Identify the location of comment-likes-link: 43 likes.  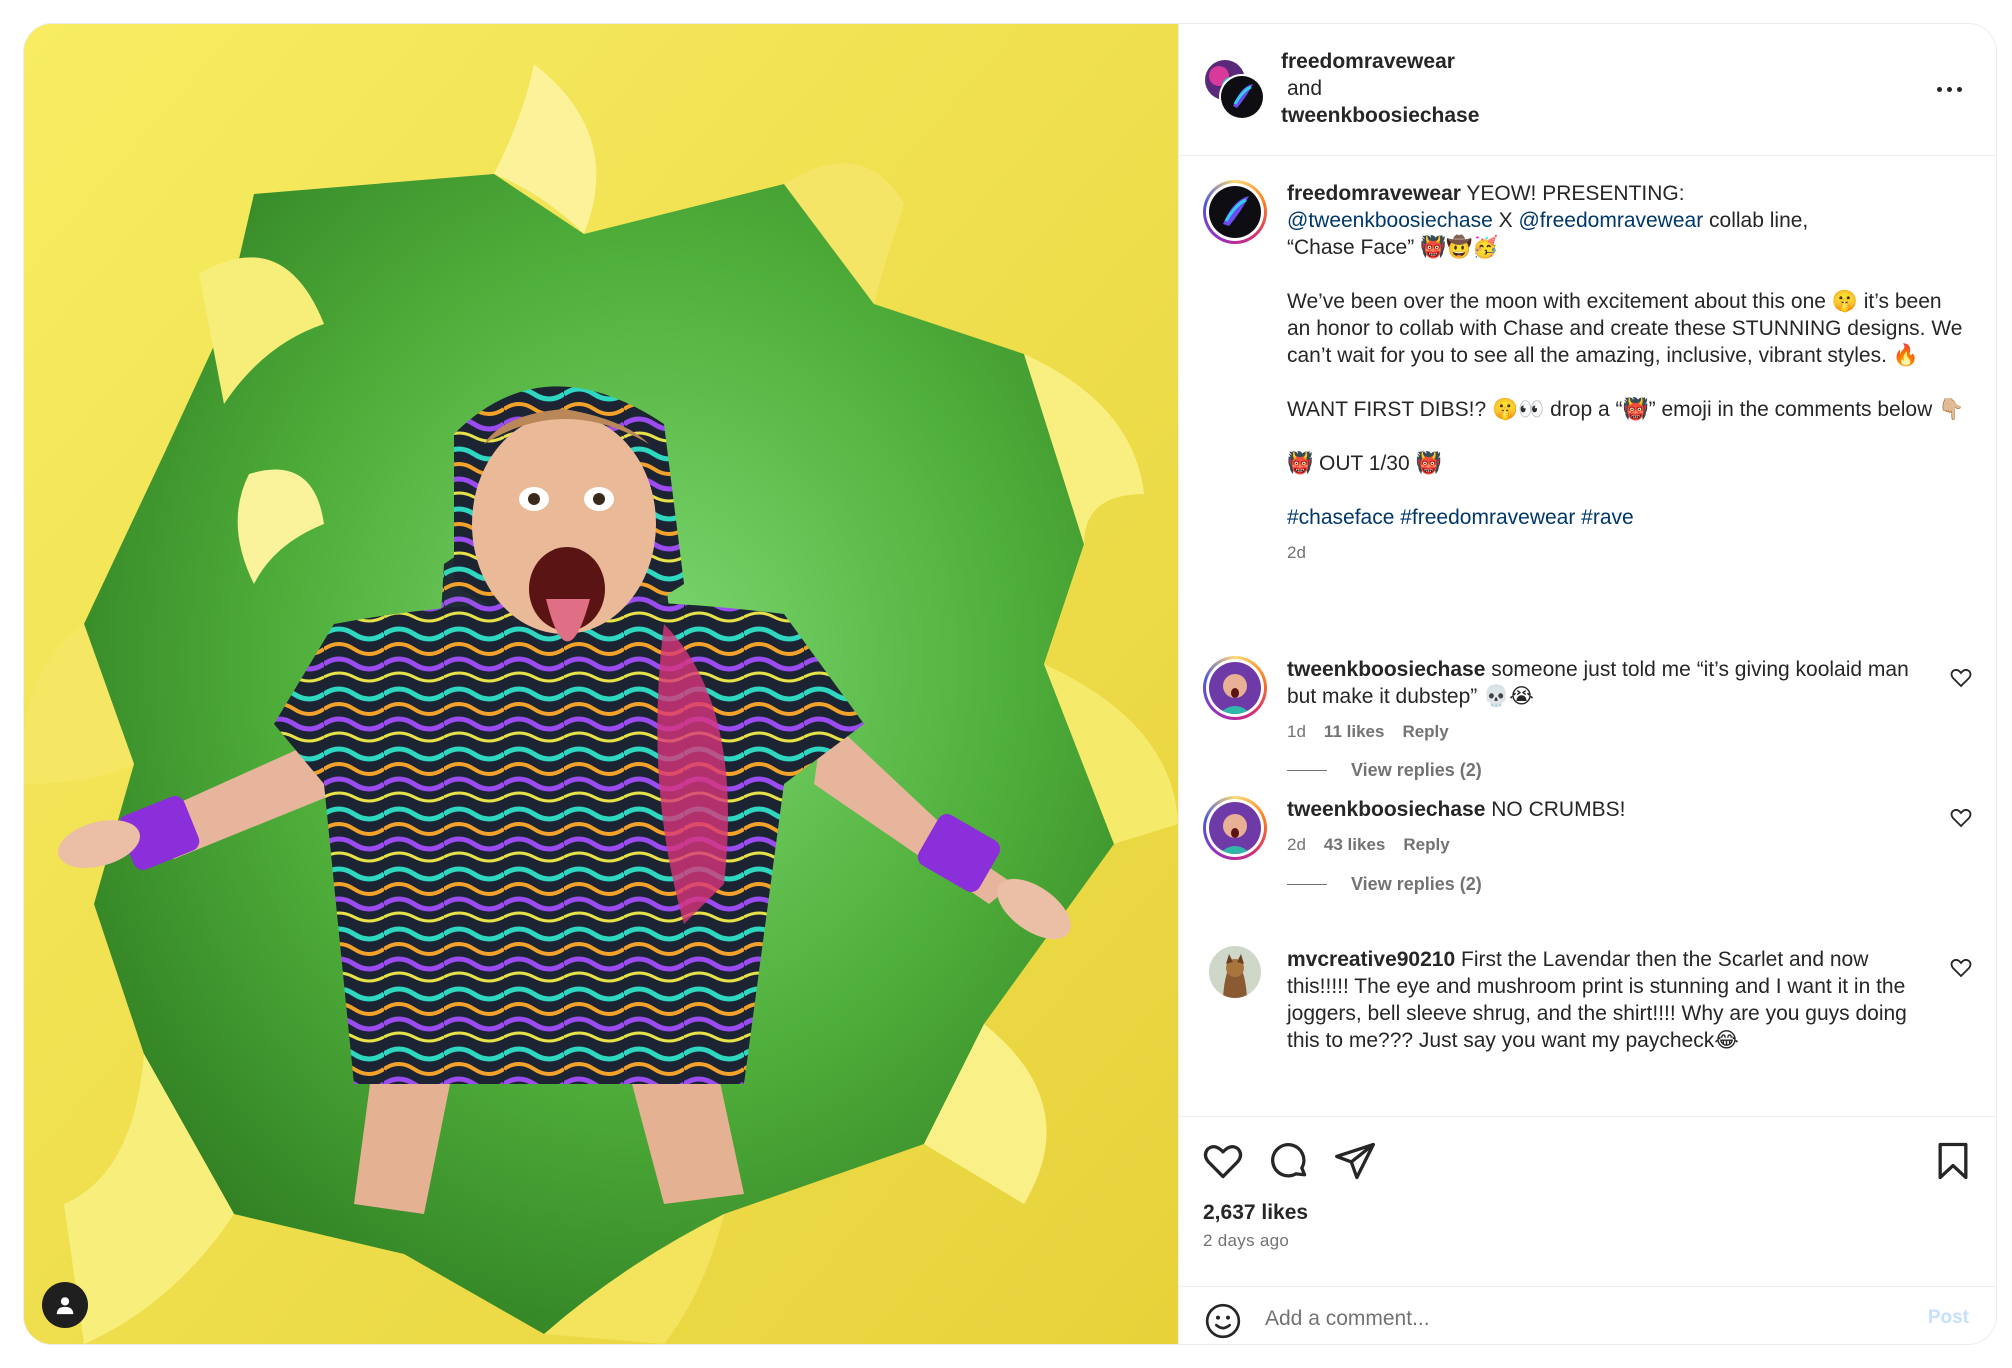
(1354, 844).